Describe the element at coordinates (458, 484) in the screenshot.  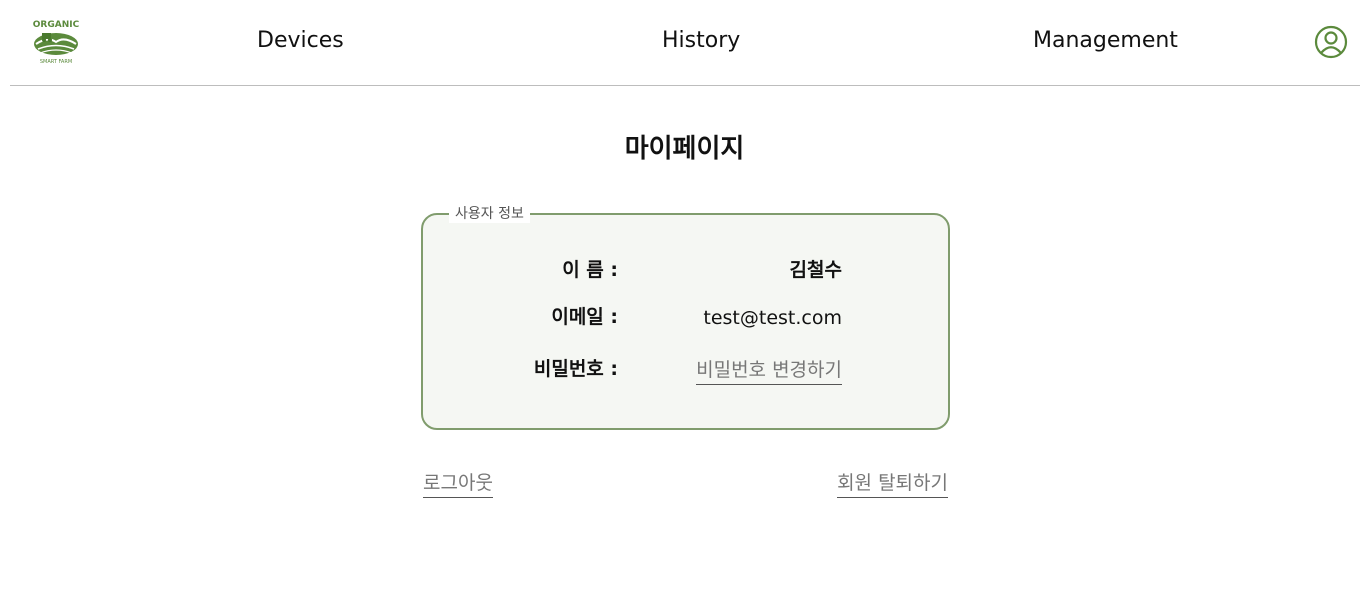
I see `logout-link: 로그아웃` at that location.